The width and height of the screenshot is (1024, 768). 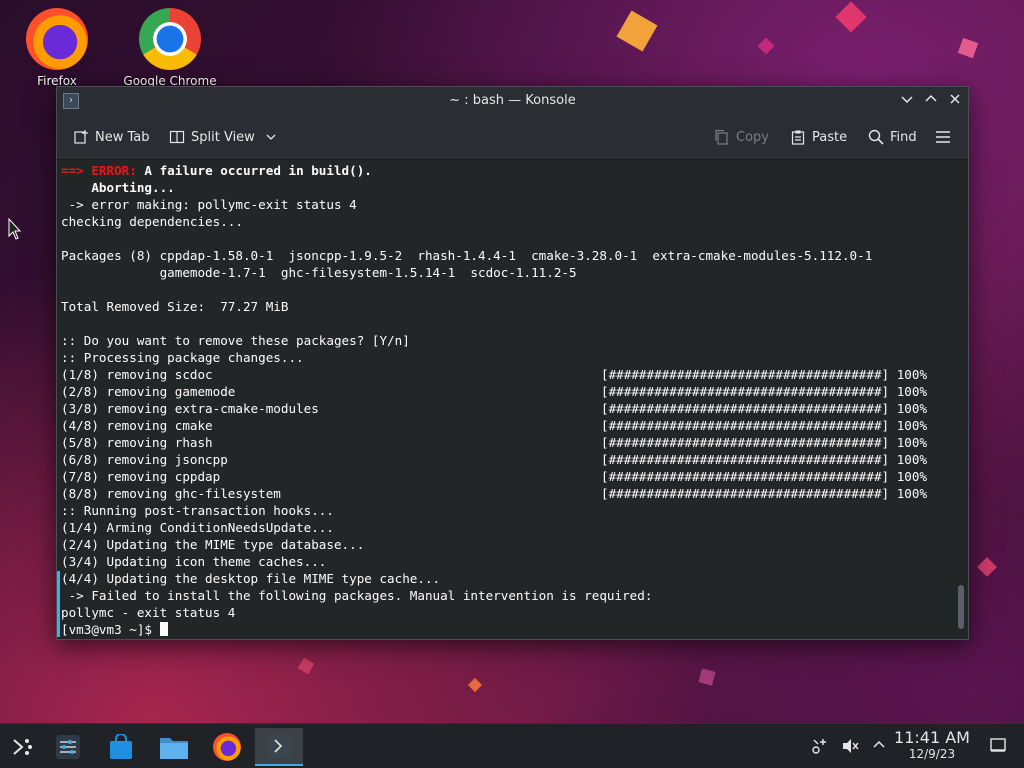 I want to click on prompt-line: [vm3@vm3 ~]$, so click(x=514, y=629).